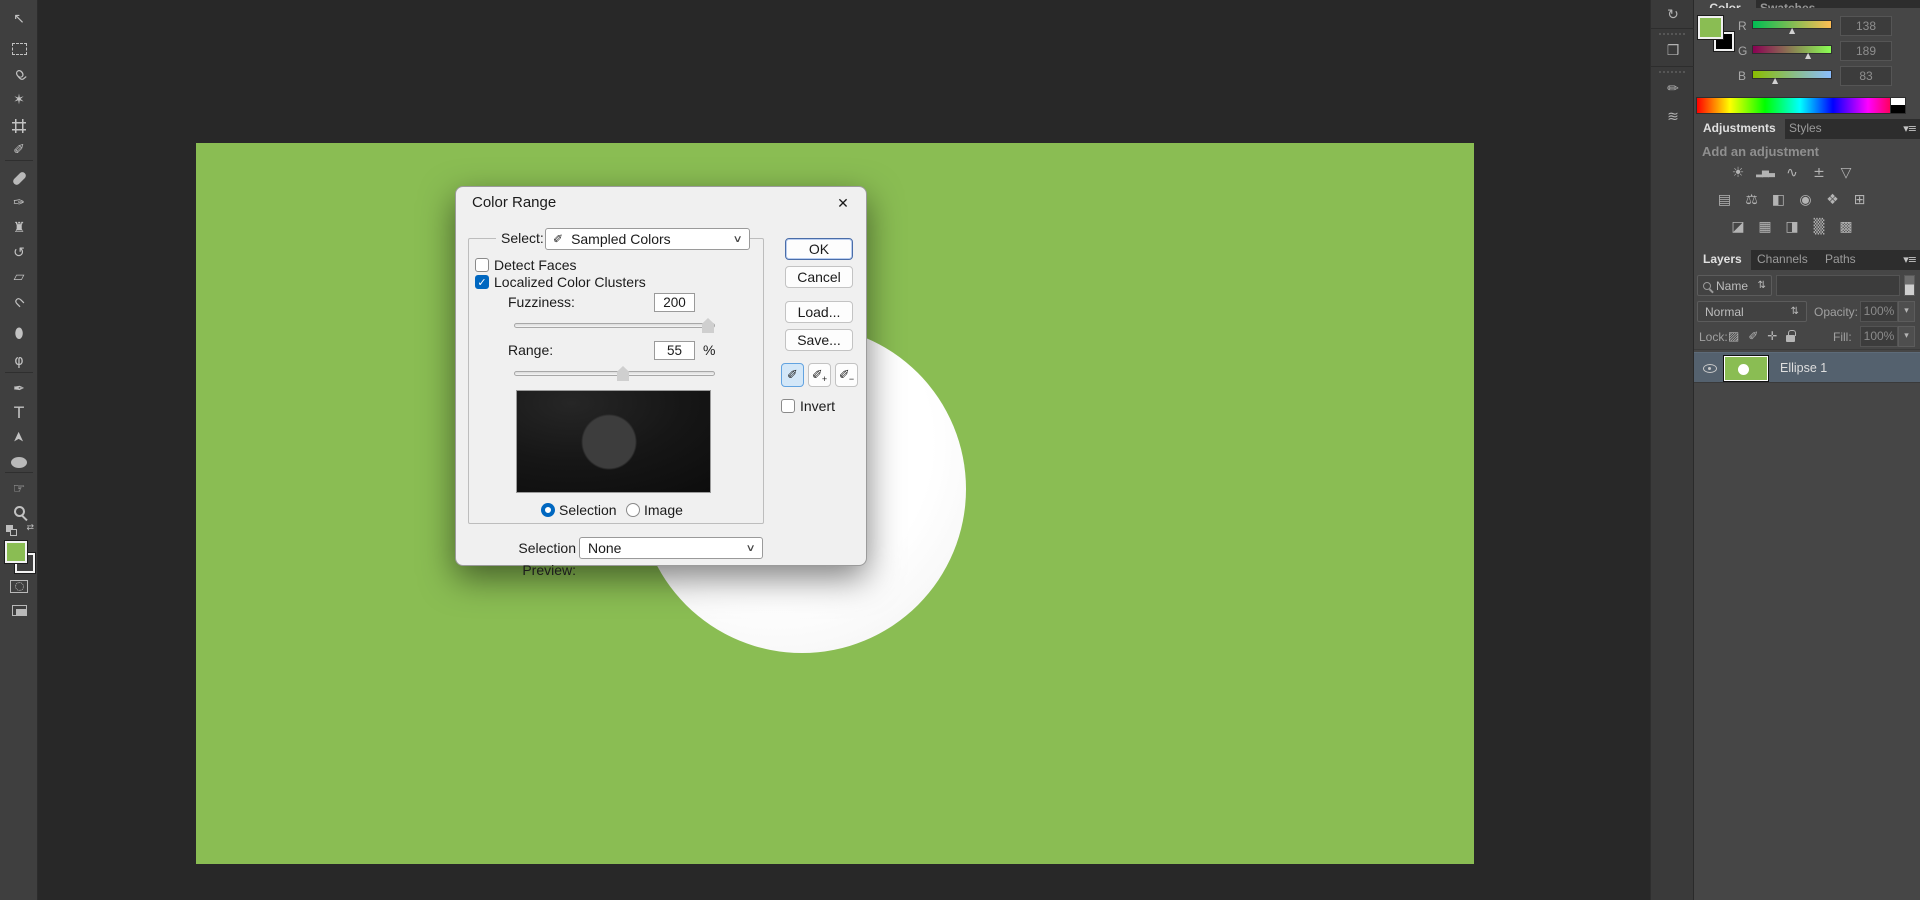  What do you see at coordinates (1906, 336) in the screenshot?
I see `fill-dropdown-button: ▾` at bounding box center [1906, 336].